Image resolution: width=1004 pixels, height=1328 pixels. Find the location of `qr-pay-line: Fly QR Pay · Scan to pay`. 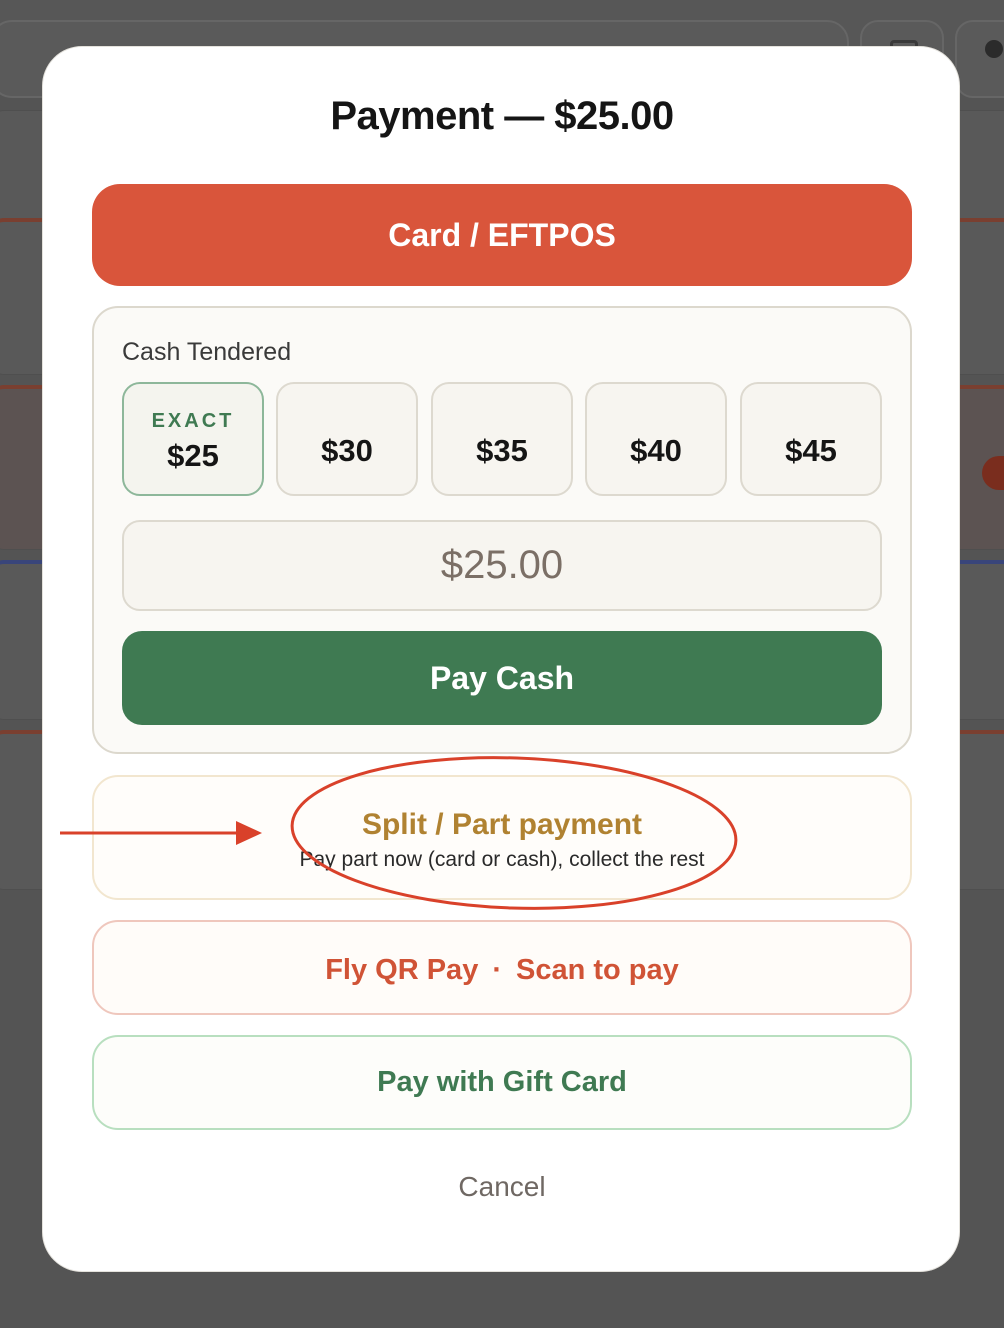

qr-pay-line: Fly QR Pay · Scan to pay is located at coordinates (502, 970).